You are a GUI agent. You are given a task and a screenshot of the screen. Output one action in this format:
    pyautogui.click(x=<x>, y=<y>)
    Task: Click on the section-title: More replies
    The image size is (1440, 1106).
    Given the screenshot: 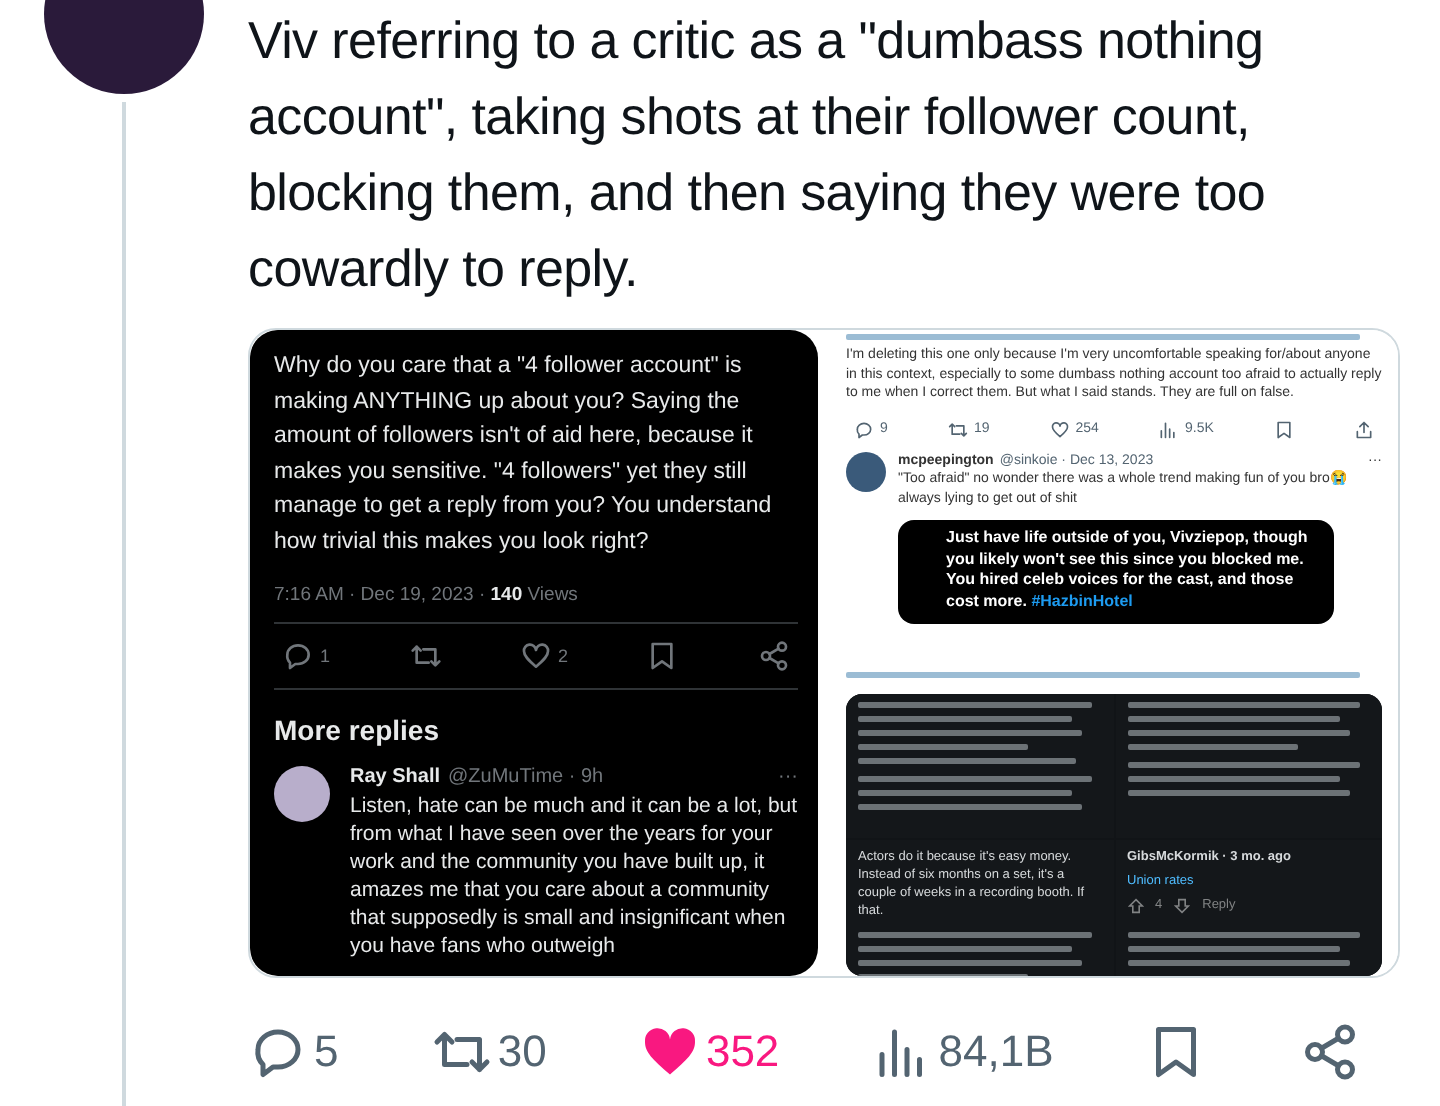 What is the action you would take?
    pyautogui.click(x=357, y=730)
    